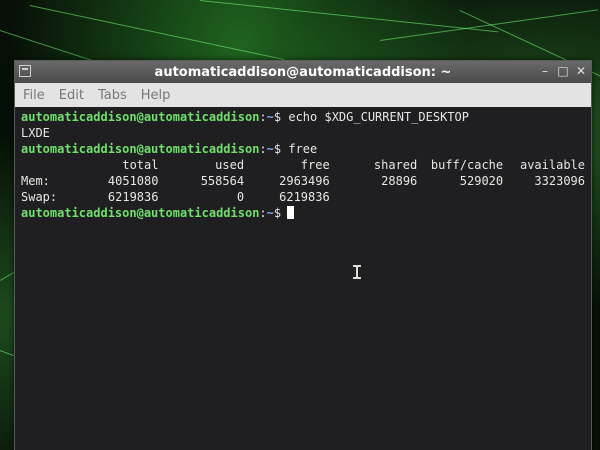 The image size is (600, 450). Describe the element at coordinates (395, 165) in the screenshot. I see `free-header-shared: shared` at that location.